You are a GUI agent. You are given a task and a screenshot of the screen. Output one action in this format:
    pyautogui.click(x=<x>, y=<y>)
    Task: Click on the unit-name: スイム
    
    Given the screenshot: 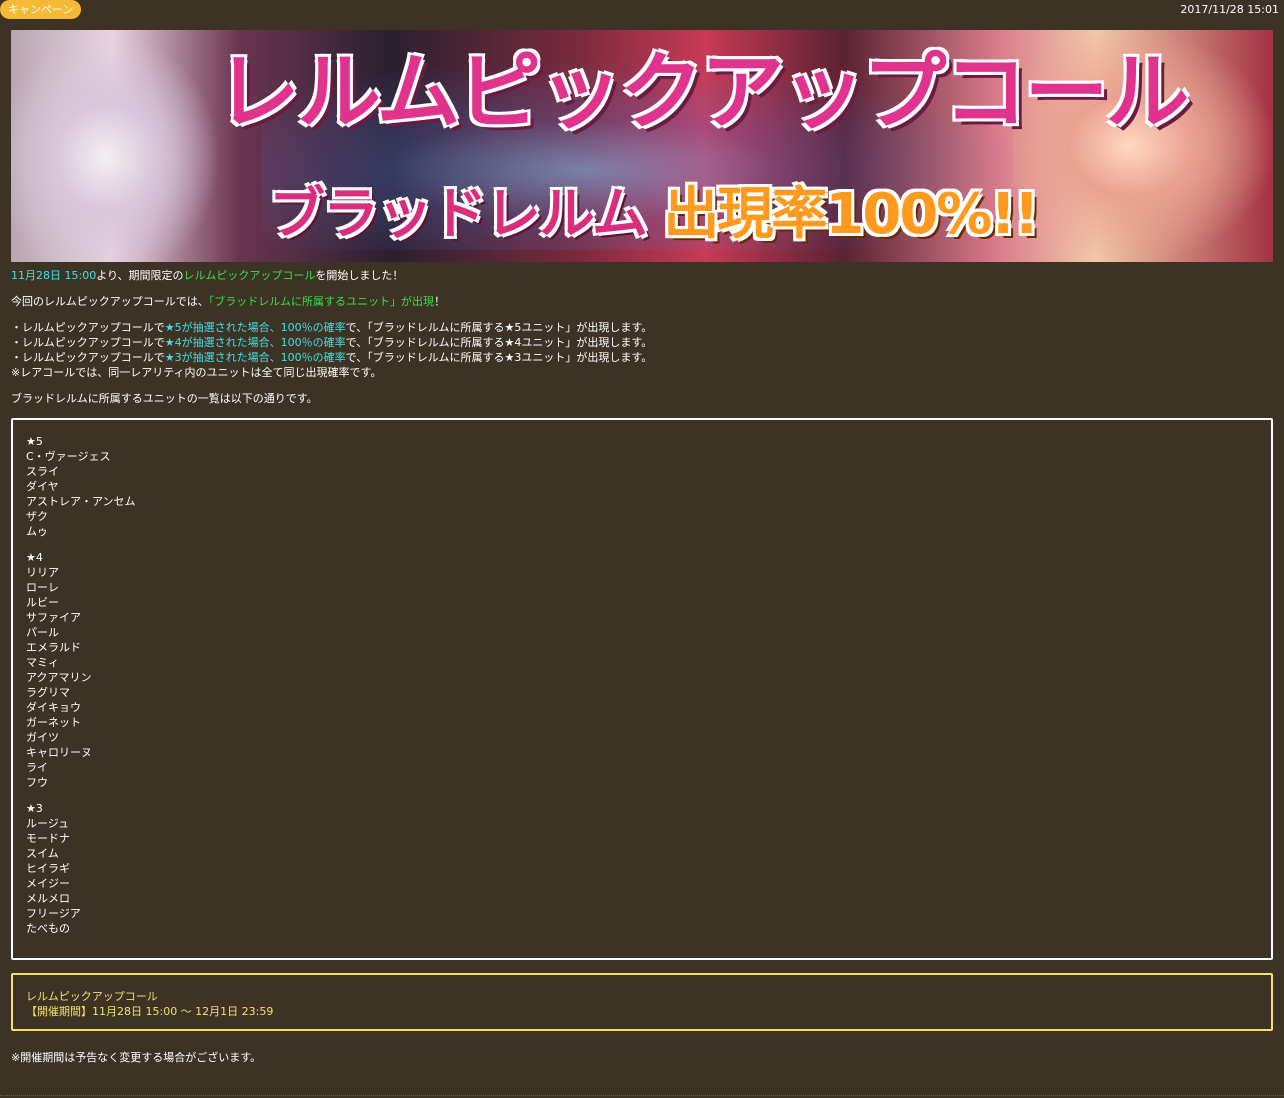 What is the action you would take?
    pyautogui.click(x=42, y=853)
    